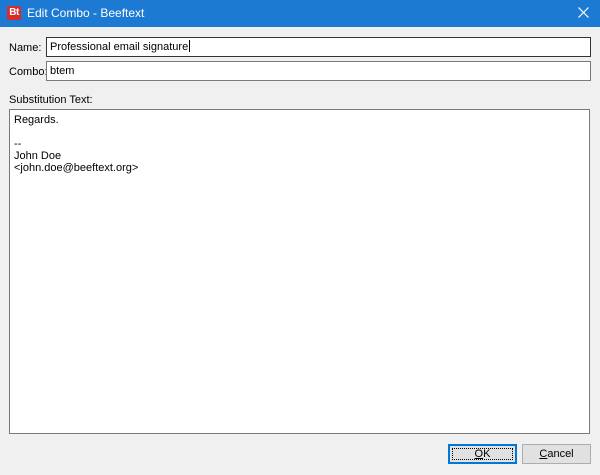 The image size is (600, 475). What do you see at coordinates (51, 100) in the screenshot?
I see `substitution-text-label: Substitution Text:` at bounding box center [51, 100].